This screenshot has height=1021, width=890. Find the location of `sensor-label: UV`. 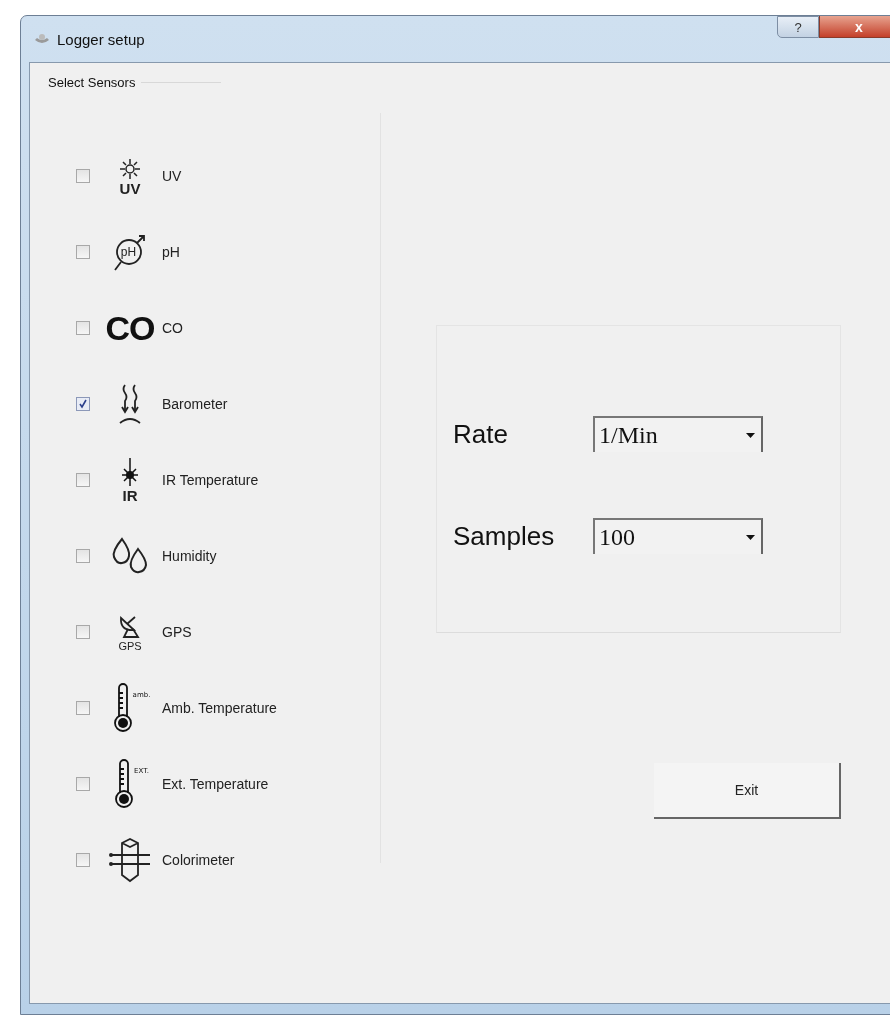

sensor-label: UV is located at coordinates (172, 176).